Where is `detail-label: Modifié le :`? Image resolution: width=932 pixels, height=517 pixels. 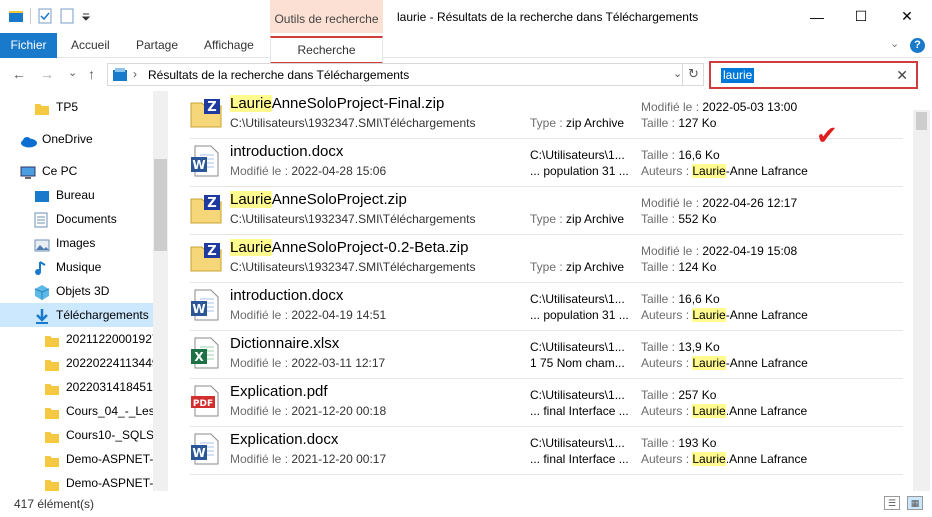 detail-label: Modifié le : is located at coordinates (670, 251).